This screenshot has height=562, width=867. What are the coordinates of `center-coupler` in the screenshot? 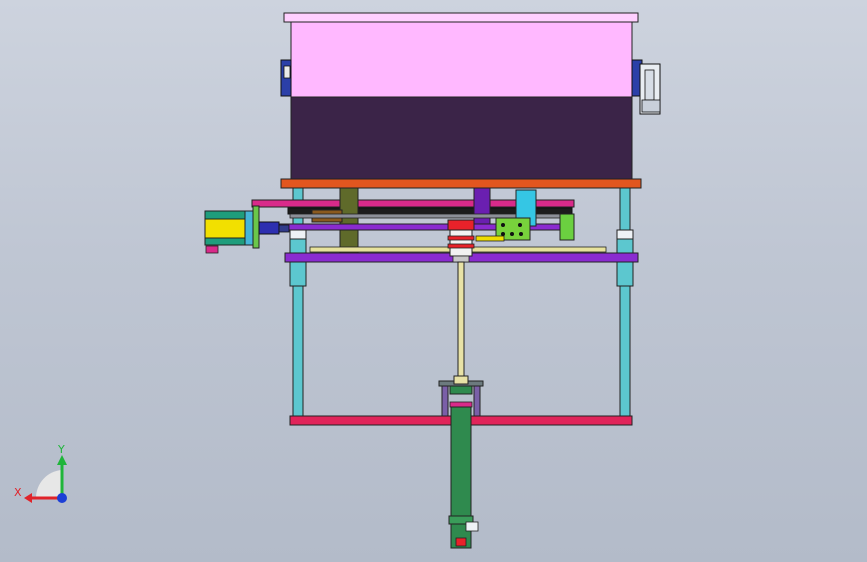 It's located at (461, 241).